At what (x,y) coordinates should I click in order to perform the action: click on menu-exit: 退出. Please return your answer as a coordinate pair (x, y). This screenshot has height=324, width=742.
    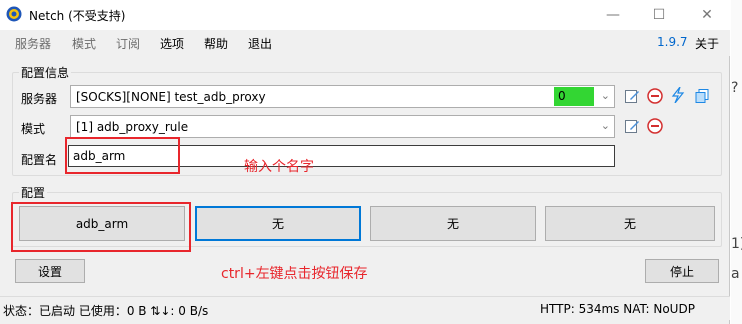
    Looking at the image, I should click on (260, 43).